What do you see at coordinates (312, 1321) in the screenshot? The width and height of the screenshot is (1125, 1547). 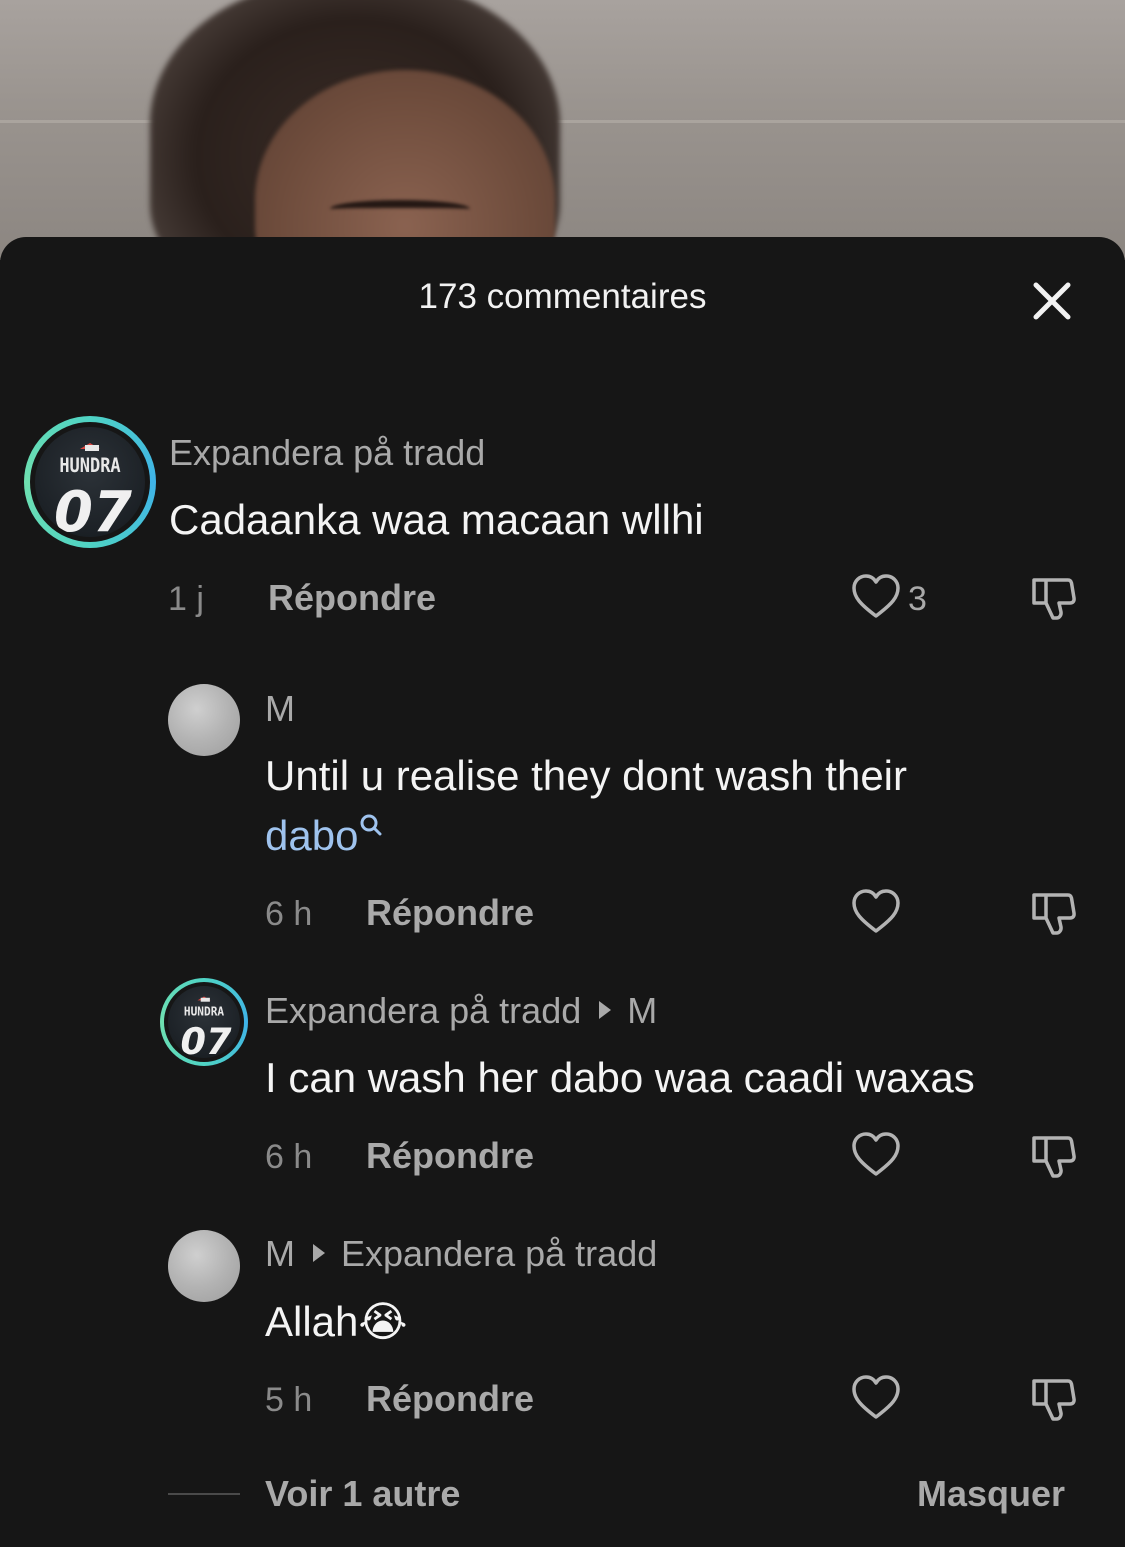 I see `comment-text-body: Allah` at bounding box center [312, 1321].